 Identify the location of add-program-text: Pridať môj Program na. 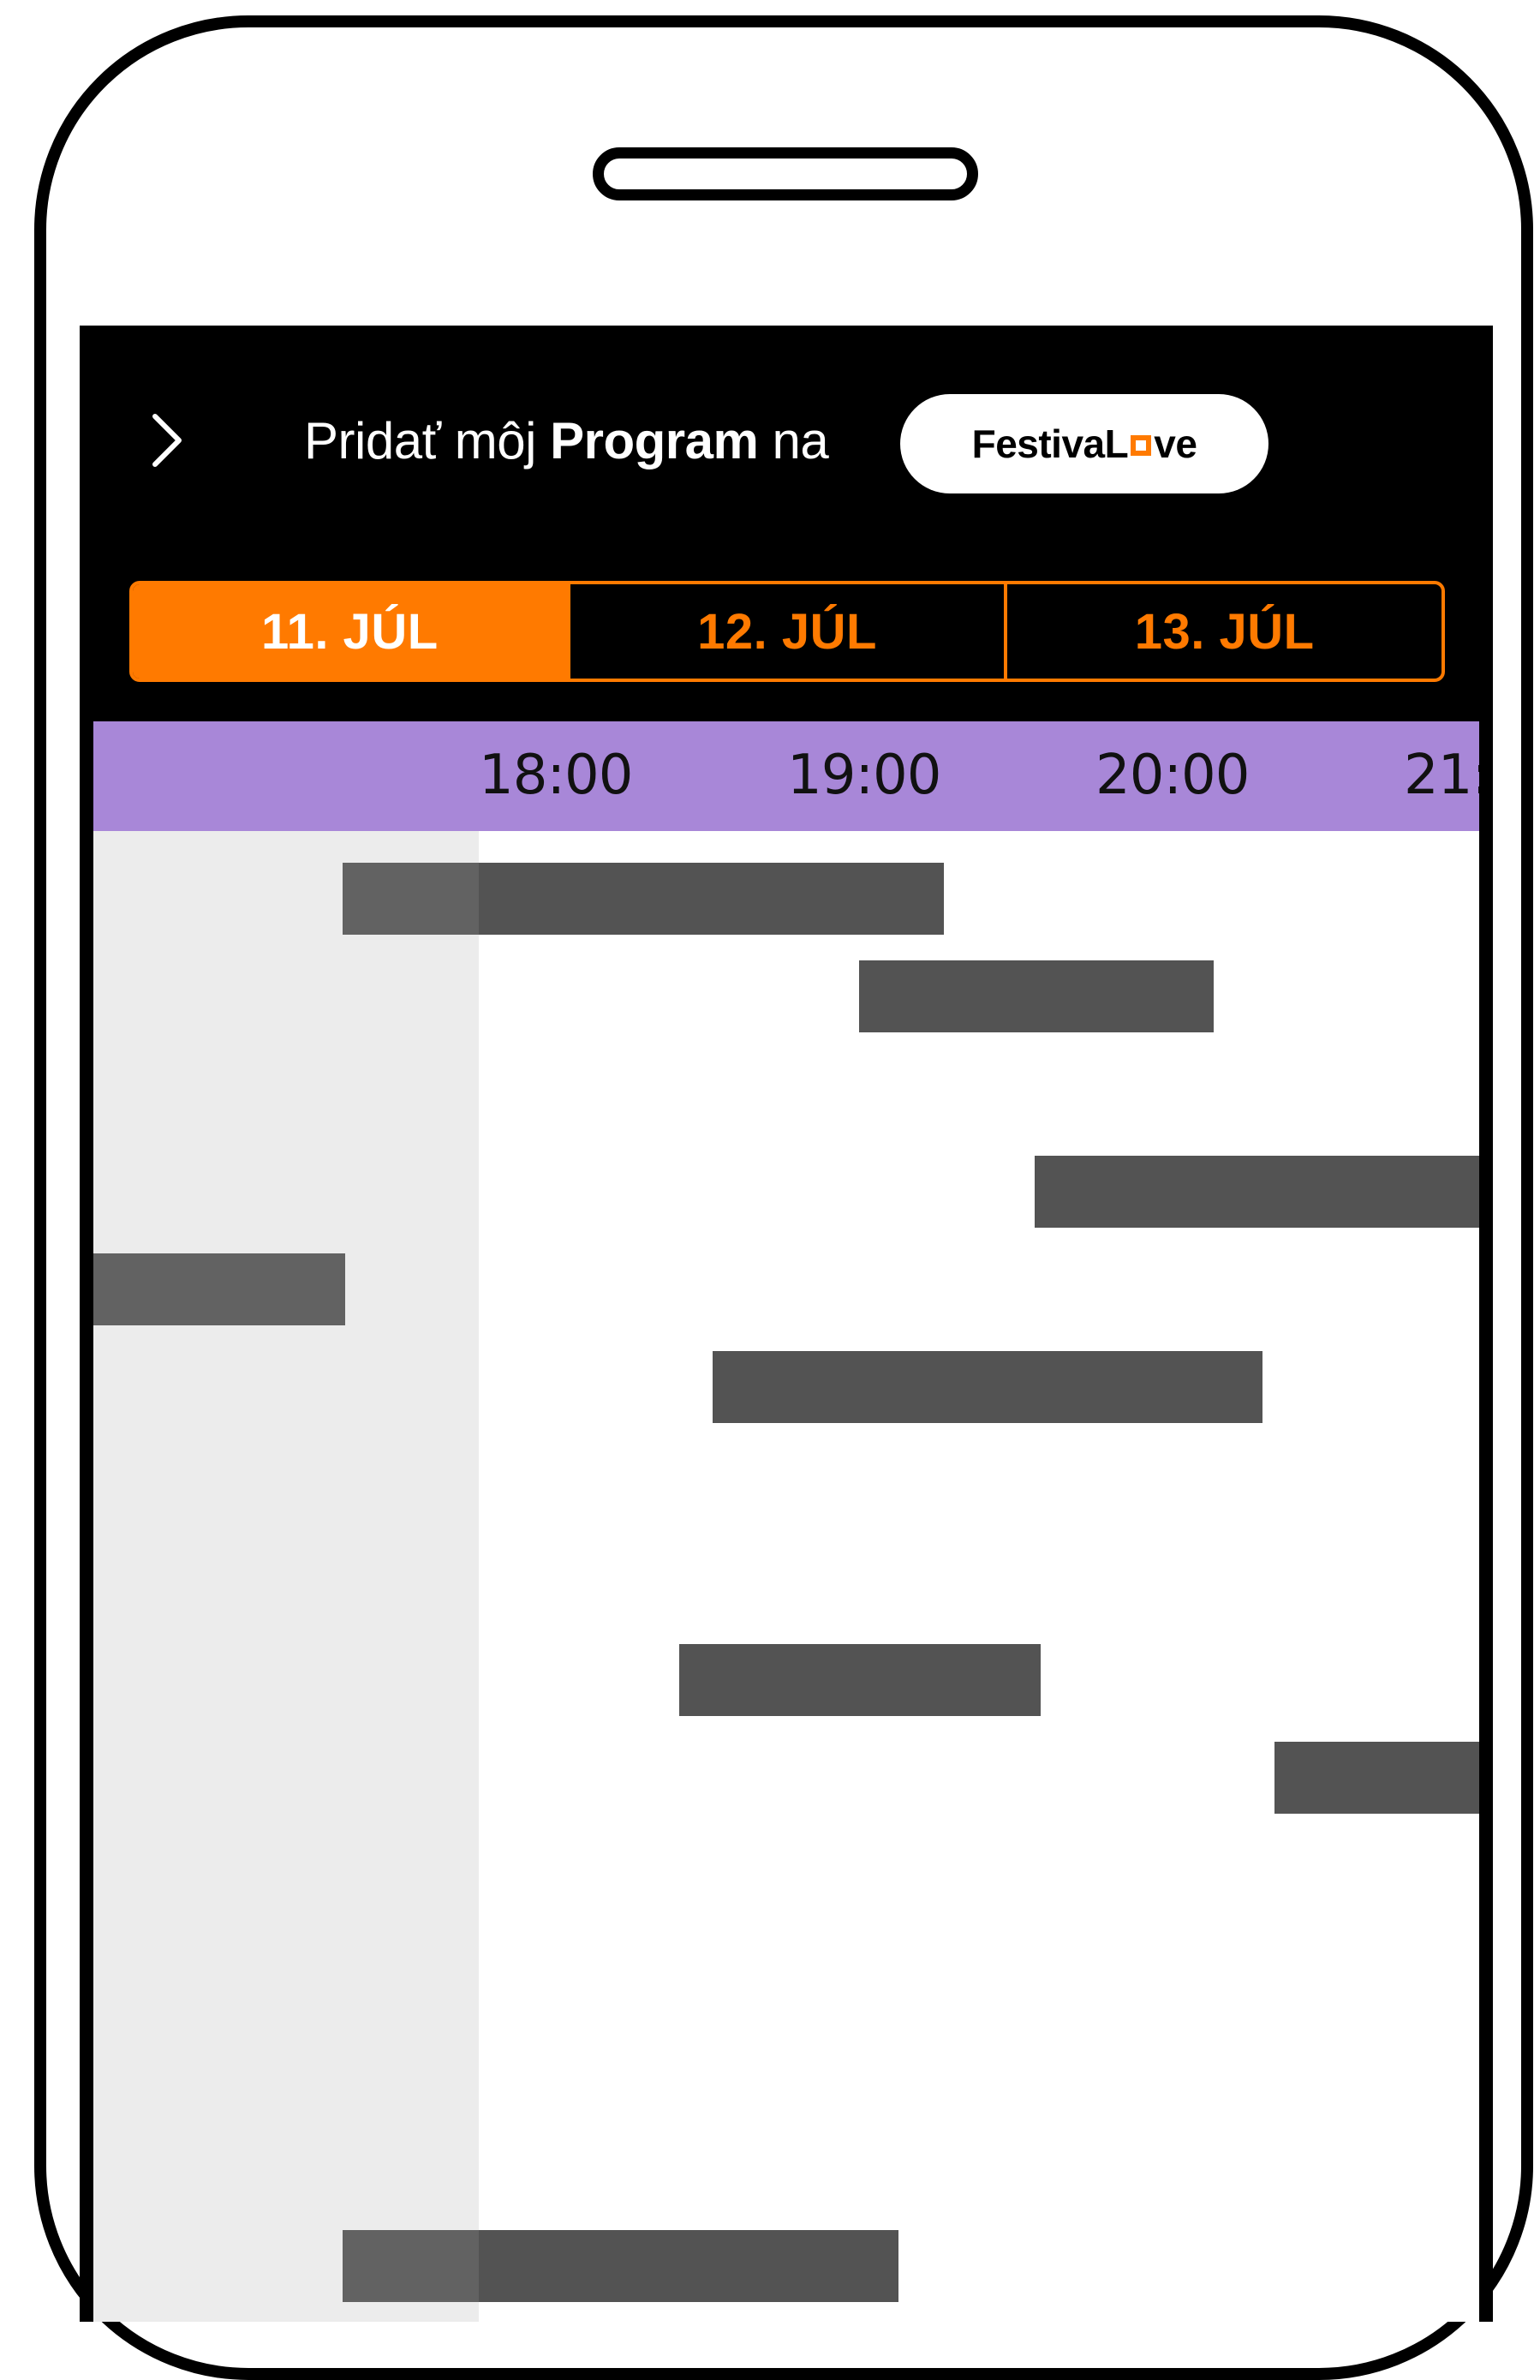
(566, 441).